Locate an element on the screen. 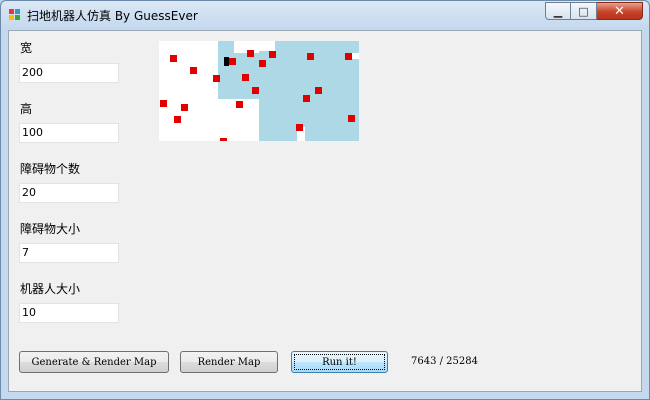 This screenshot has height=400, width=650. minimize-icon: ▁ is located at coordinates (558, 11).